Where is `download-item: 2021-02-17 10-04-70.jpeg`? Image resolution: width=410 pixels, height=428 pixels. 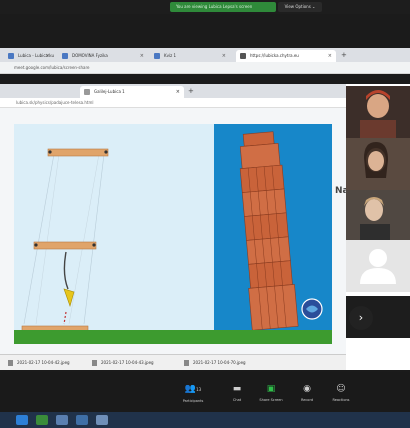 download-item: 2021-02-17 10-04-70.jpeg is located at coordinates (215, 363).